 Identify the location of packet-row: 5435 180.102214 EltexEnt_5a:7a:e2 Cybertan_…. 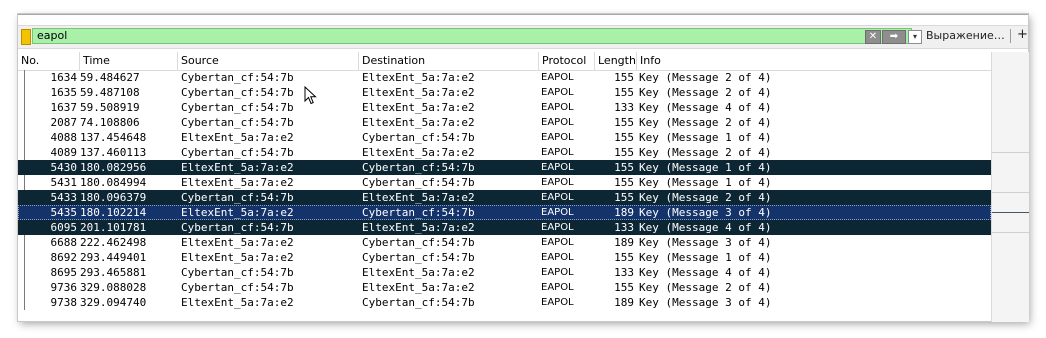
(504, 212).